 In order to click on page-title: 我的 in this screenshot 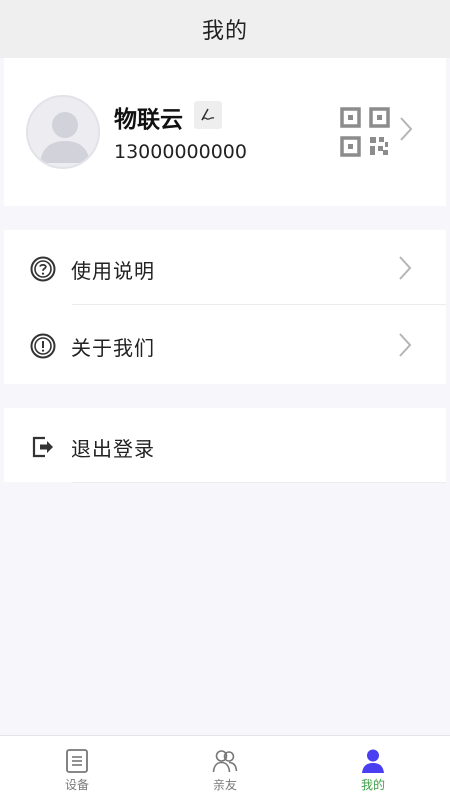, I will do `click(224, 31)`.